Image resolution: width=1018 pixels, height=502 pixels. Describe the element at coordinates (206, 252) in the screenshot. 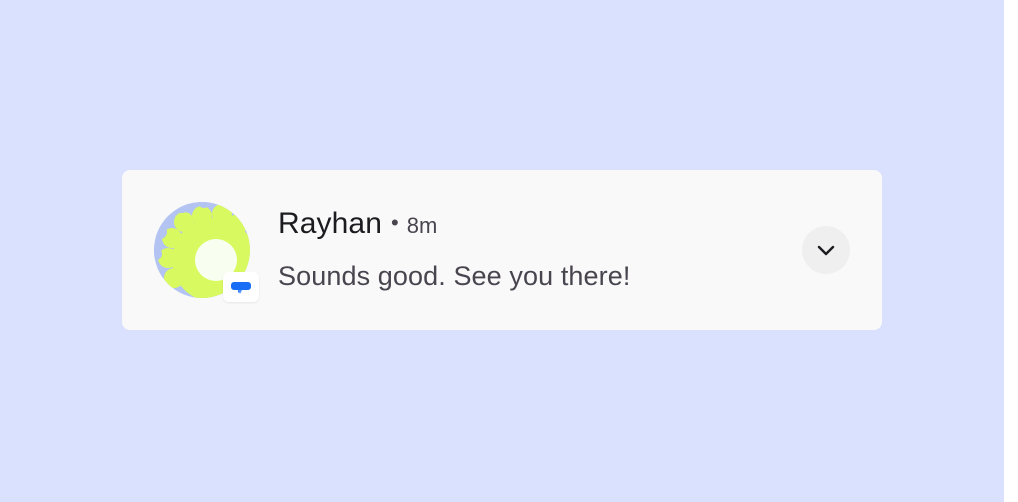

I see `avatar` at that location.